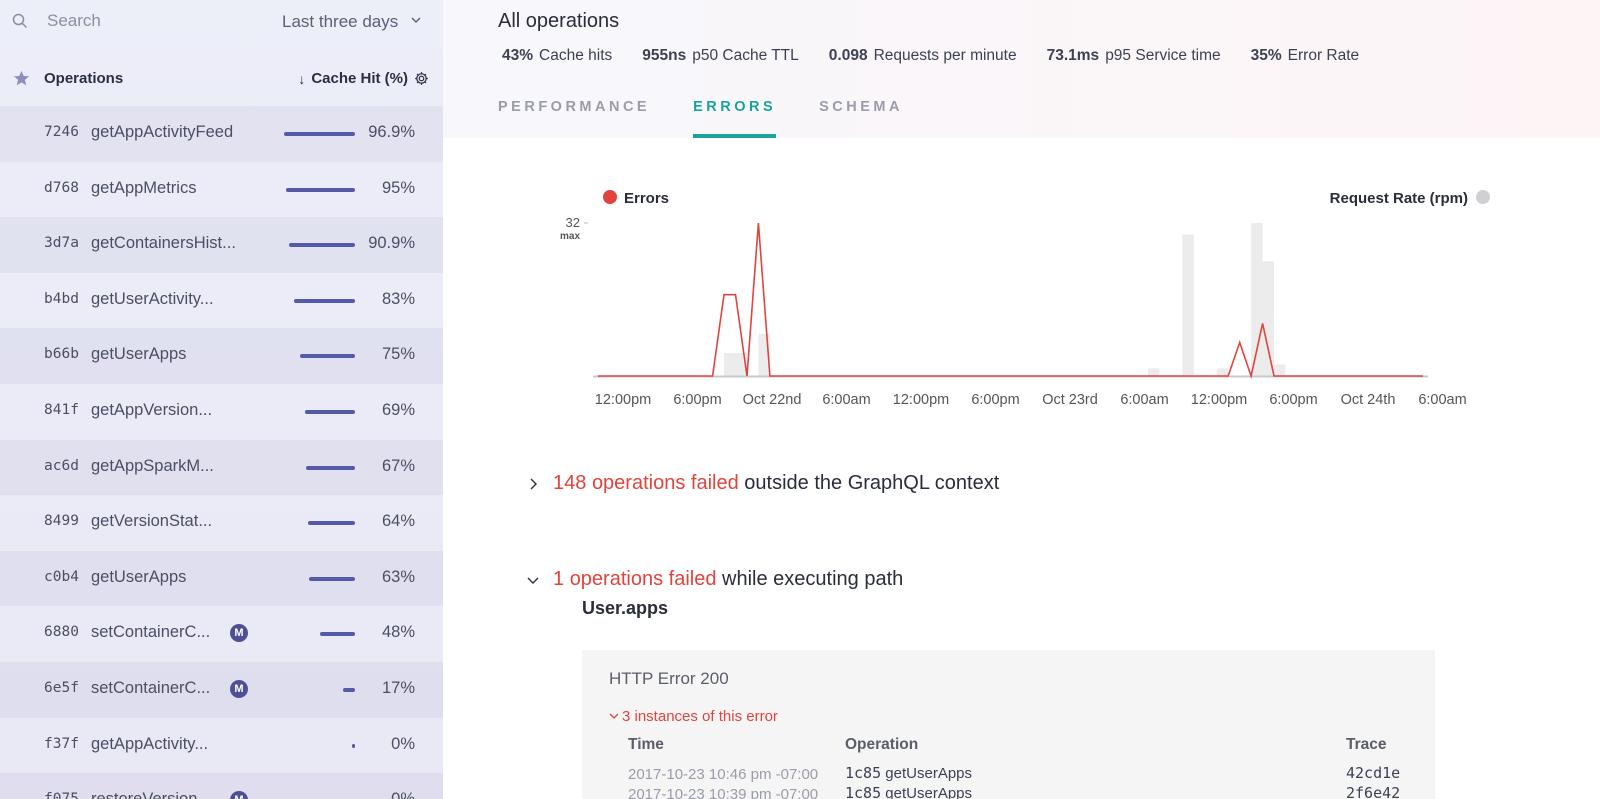  Describe the element at coordinates (351, 22) in the screenshot. I see `time-range-dropdown: Last three days` at that location.